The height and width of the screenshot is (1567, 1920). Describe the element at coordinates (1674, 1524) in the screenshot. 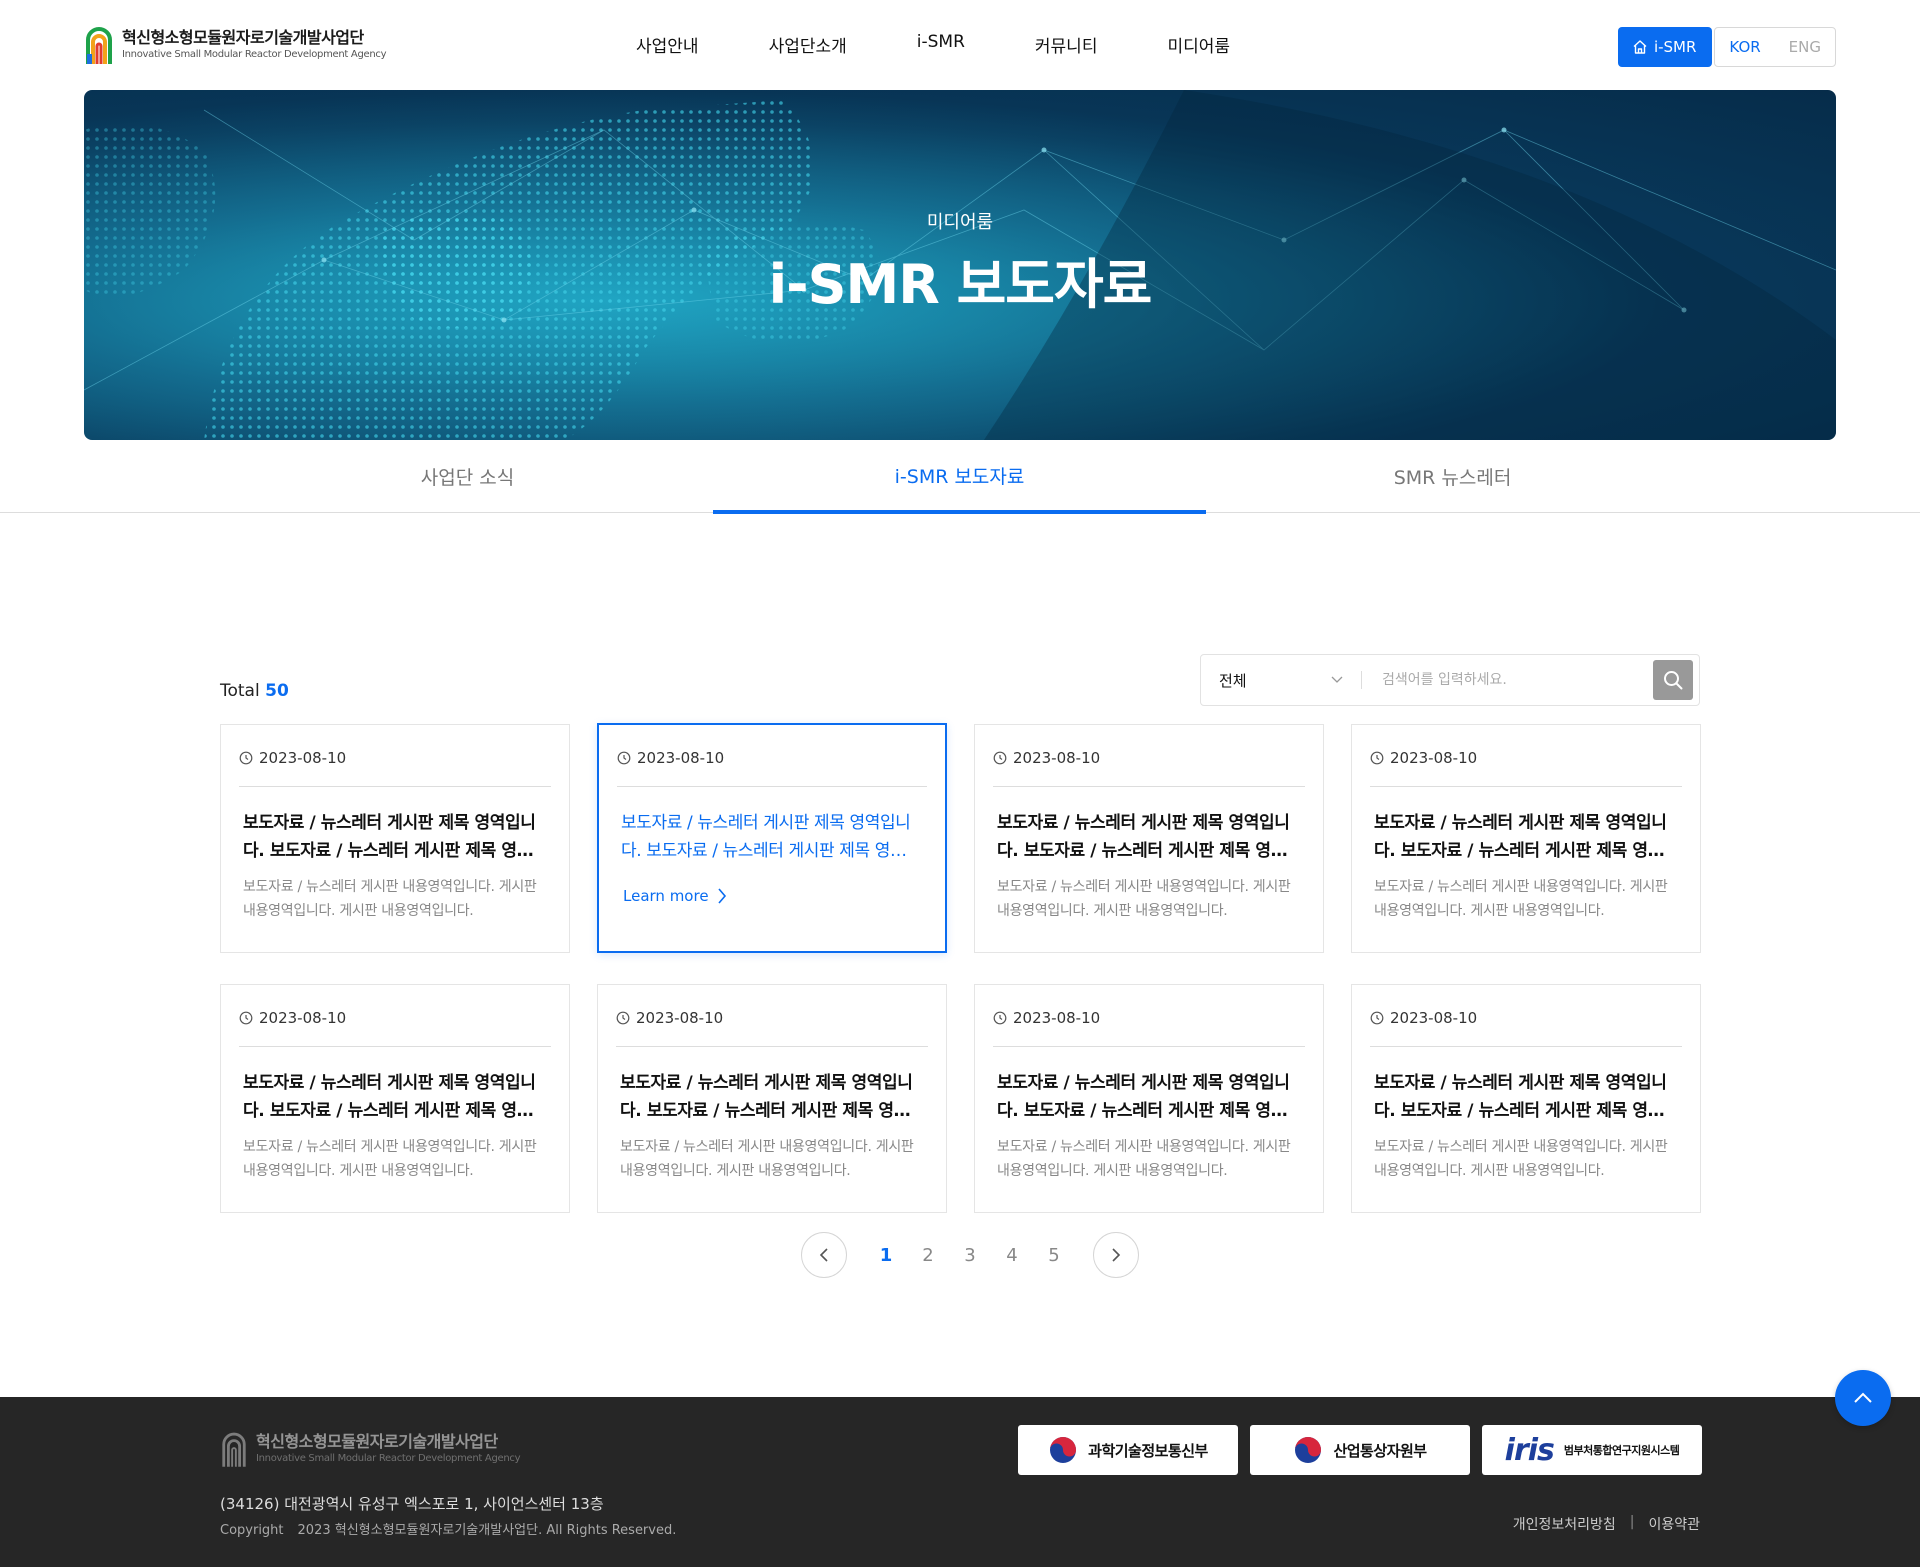

I see `terms-link: 이용약관` at that location.